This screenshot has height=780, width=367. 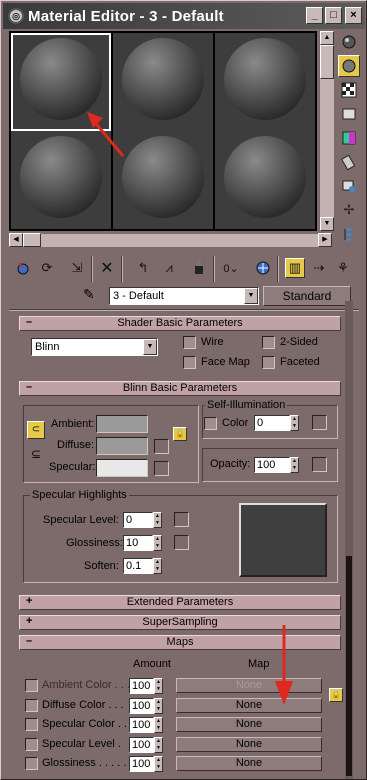 I want to click on specular-map-button, so click(x=161, y=468).